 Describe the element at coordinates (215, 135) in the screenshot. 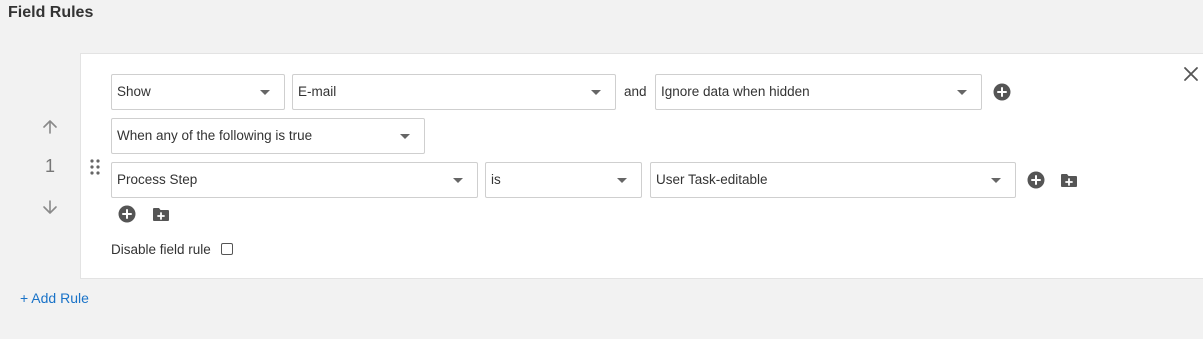

I see `condition-mode-select-value: When any of the following is true` at that location.